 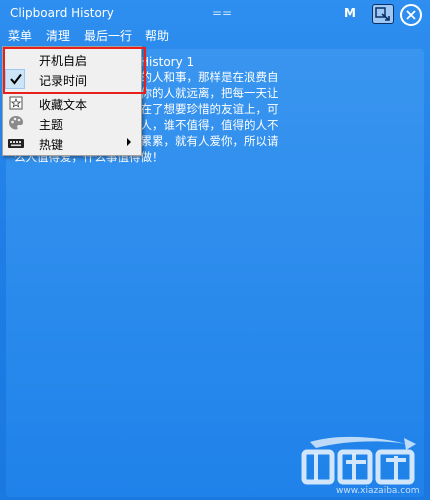 I want to click on watermark-site: www.xiazaiba.com, so click(x=378, y=491).